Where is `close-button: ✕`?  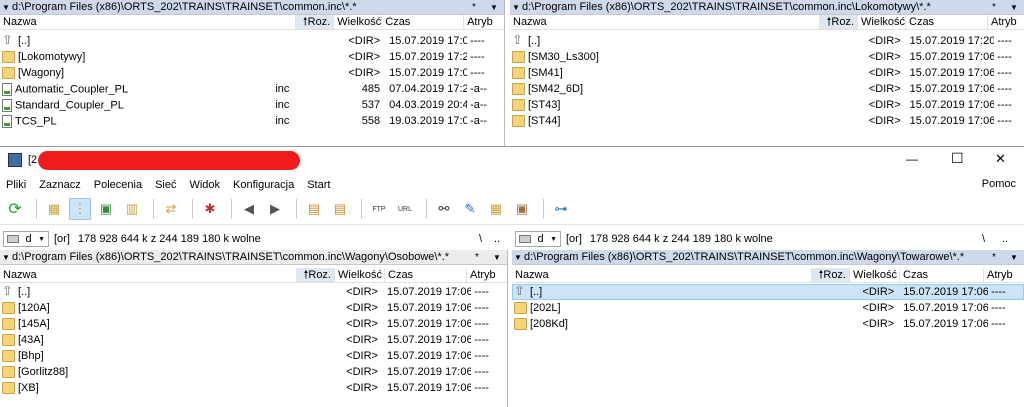 close-button: ✕ is located at coordinates (1000, 159).